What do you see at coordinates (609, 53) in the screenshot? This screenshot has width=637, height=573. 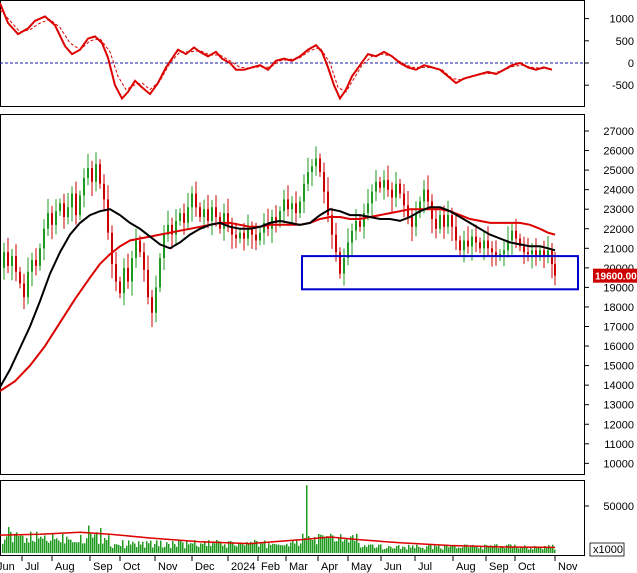 I see `oscillator-y-axis: 1000 500 0 -500` at bounding box center [609, 53].